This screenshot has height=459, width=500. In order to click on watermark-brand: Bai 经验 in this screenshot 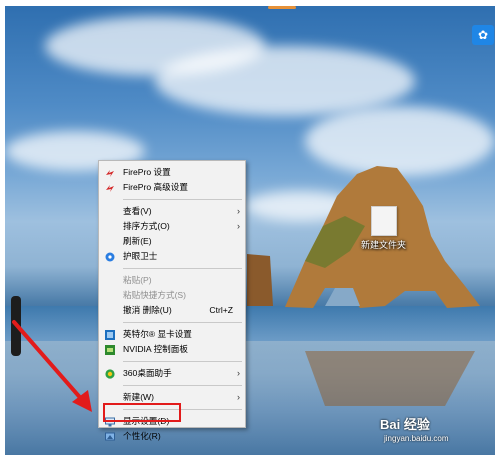, I will do `click(405, 424)`.